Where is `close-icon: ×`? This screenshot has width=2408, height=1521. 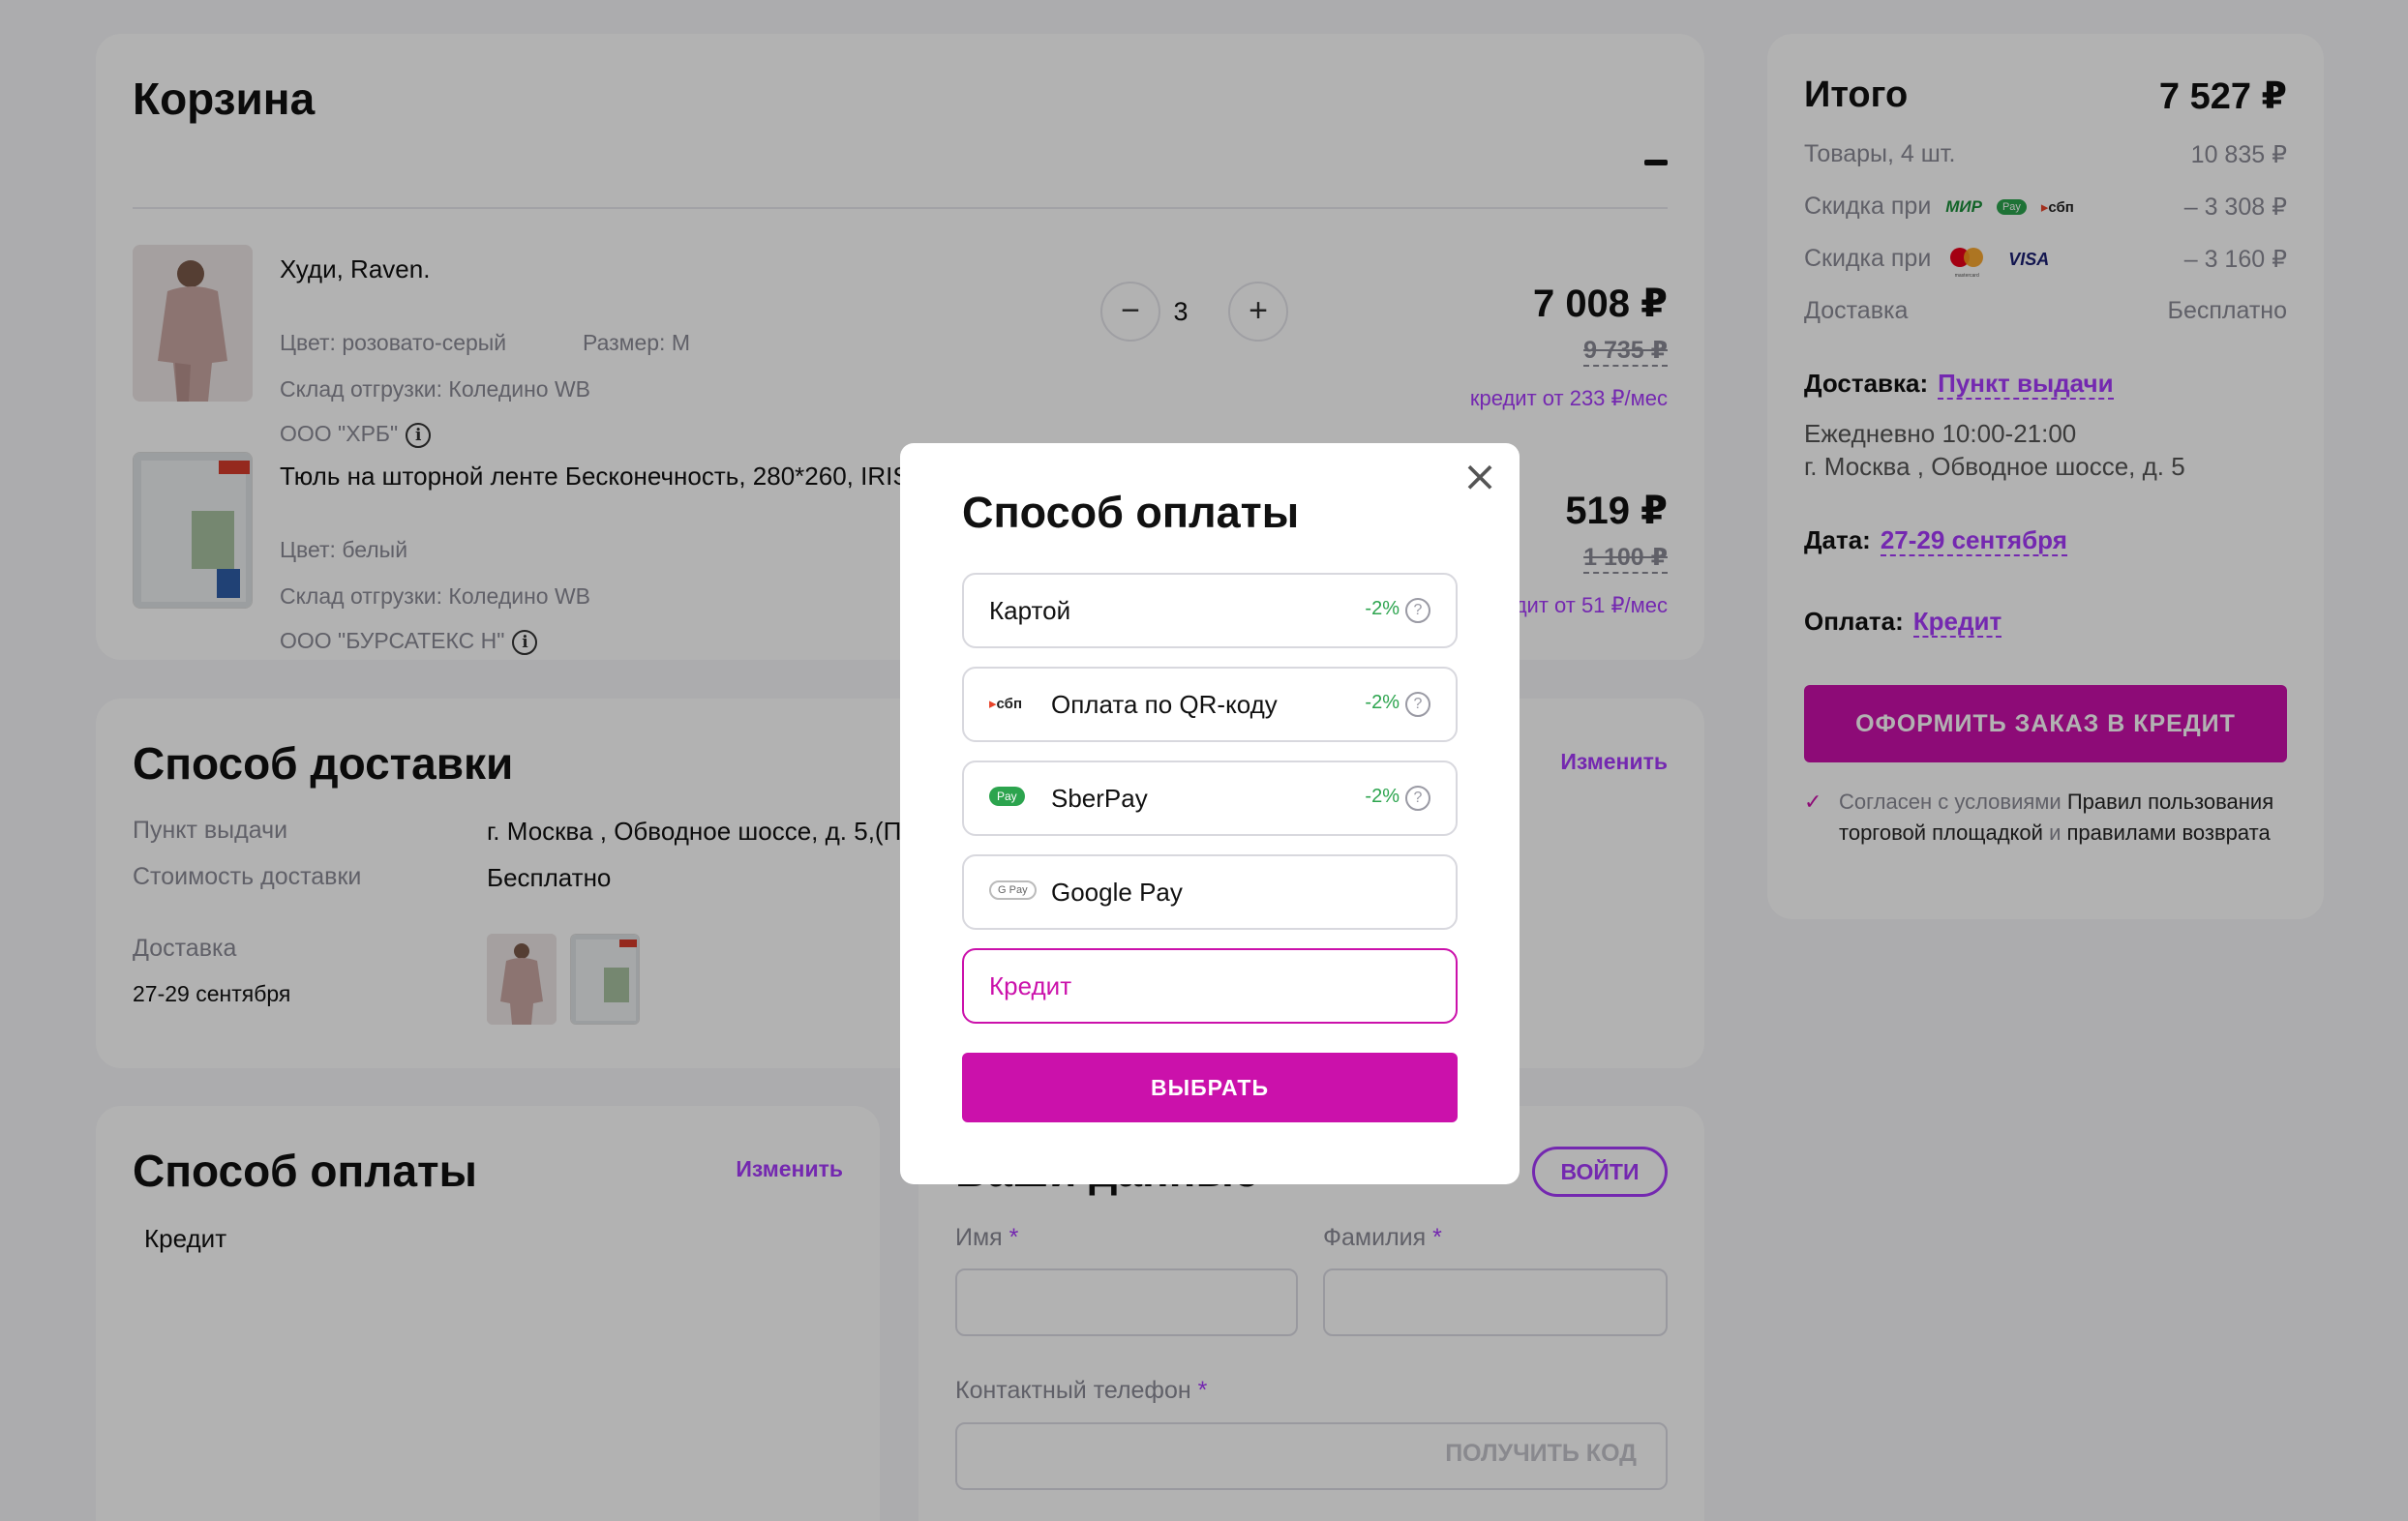
close-icon: × is located at coordinates (1480, 477).